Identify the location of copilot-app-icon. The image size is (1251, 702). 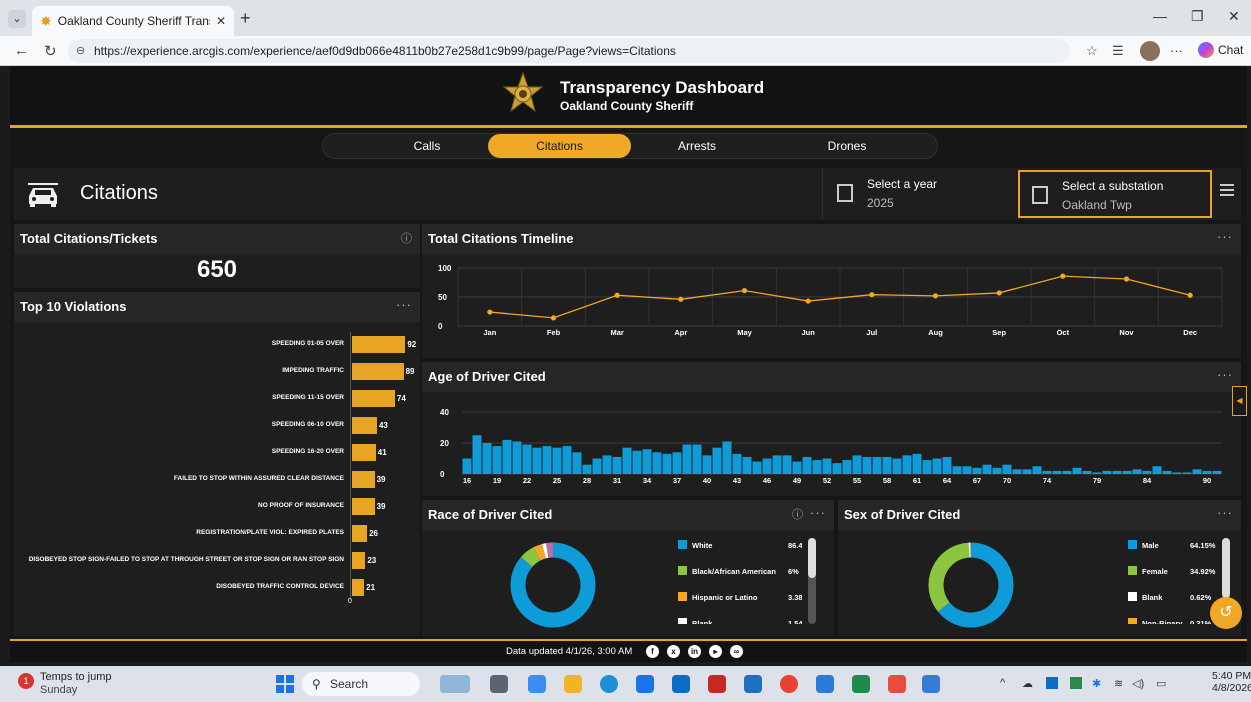
(537, 684).